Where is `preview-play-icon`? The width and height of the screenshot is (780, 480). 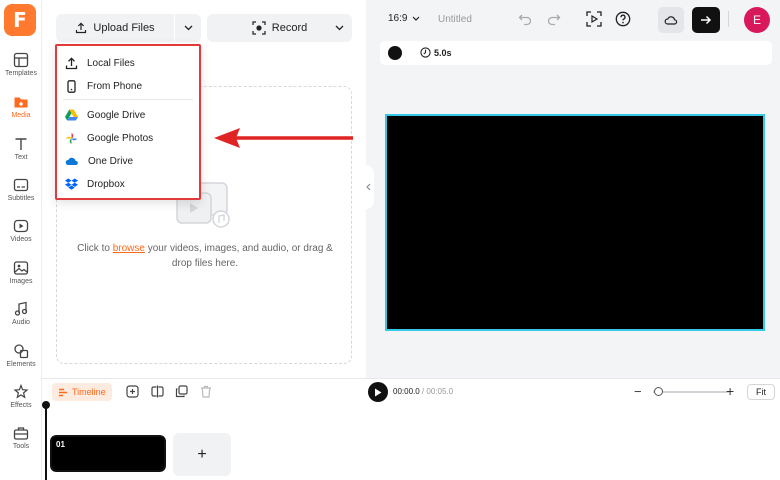
preview-play-icon is located at coordinates (594, 19).